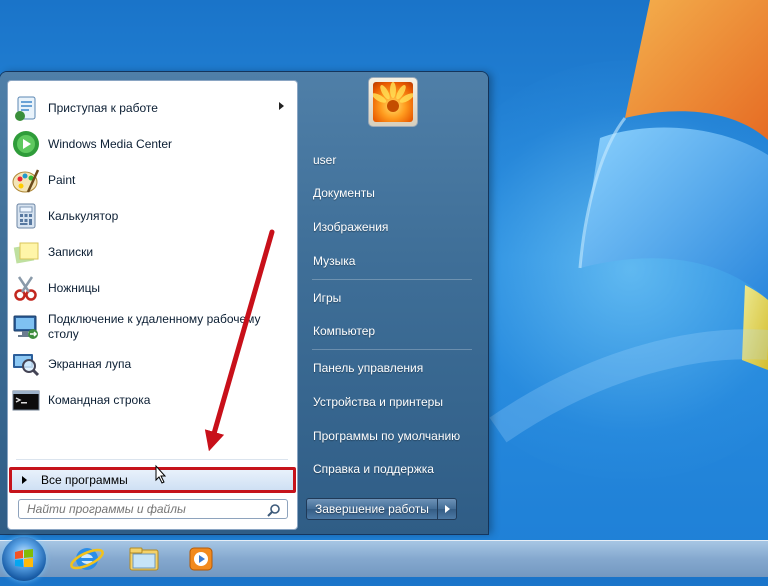 The height and width of the screenshot is (586, 768). Describe the element at coordinates (99, 399) in the screenshot. I see `program-label: Командная строка` at that location.